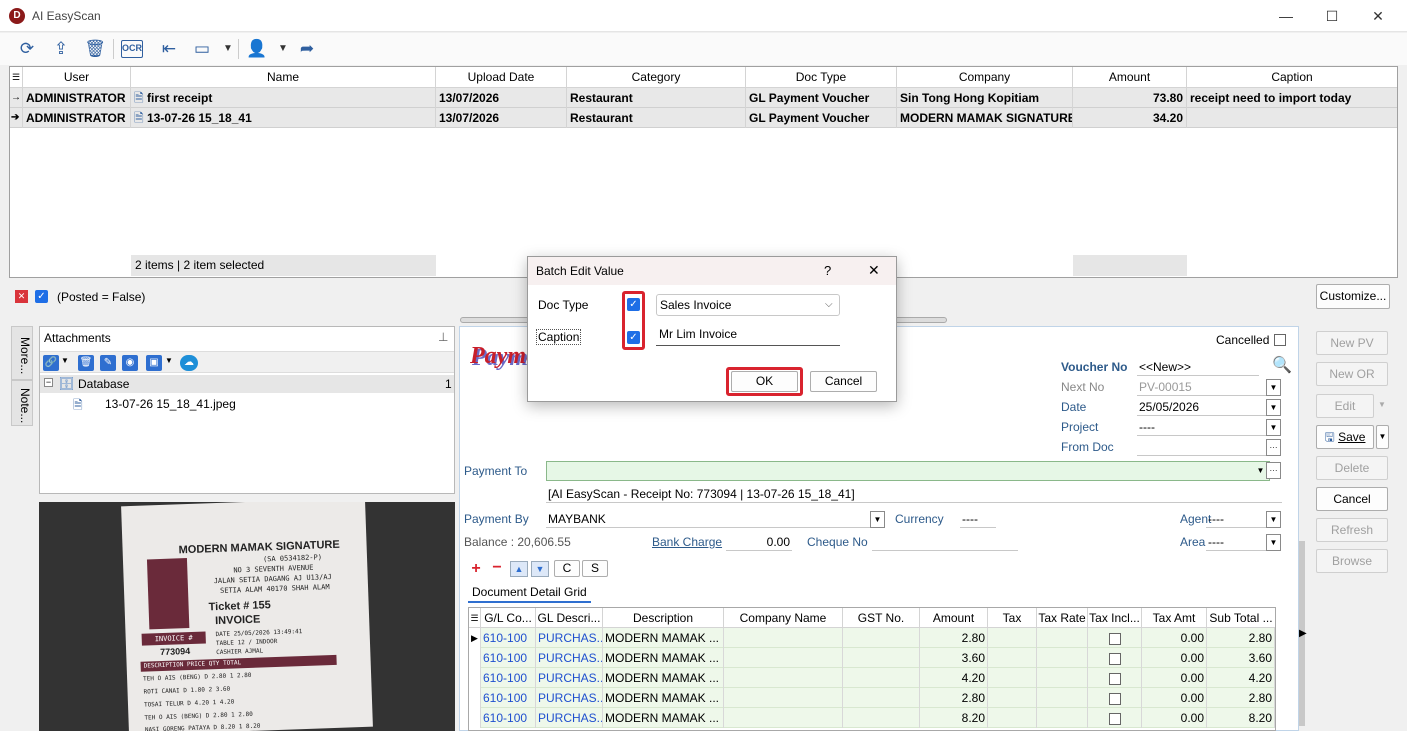 The width and height of the screenshot is (1407, 731). I want to click on from-doc-field, so click(1202, 447).